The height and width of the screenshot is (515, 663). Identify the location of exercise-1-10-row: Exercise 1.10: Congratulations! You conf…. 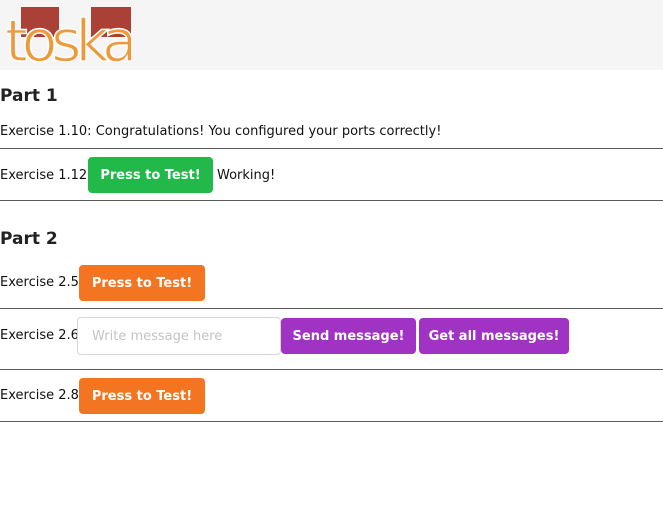
(220, 131).